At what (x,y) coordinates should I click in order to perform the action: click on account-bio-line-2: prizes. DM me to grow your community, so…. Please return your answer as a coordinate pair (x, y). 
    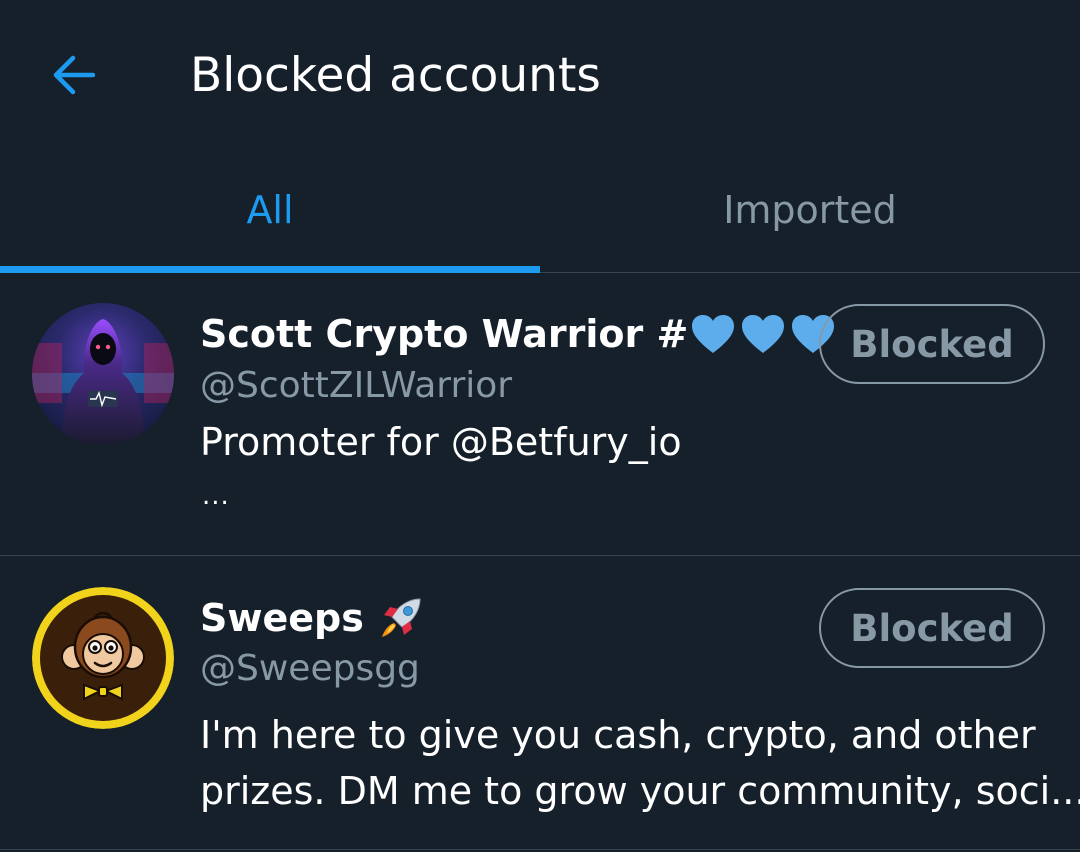
    Looking at the image, I should click on (640, 791).